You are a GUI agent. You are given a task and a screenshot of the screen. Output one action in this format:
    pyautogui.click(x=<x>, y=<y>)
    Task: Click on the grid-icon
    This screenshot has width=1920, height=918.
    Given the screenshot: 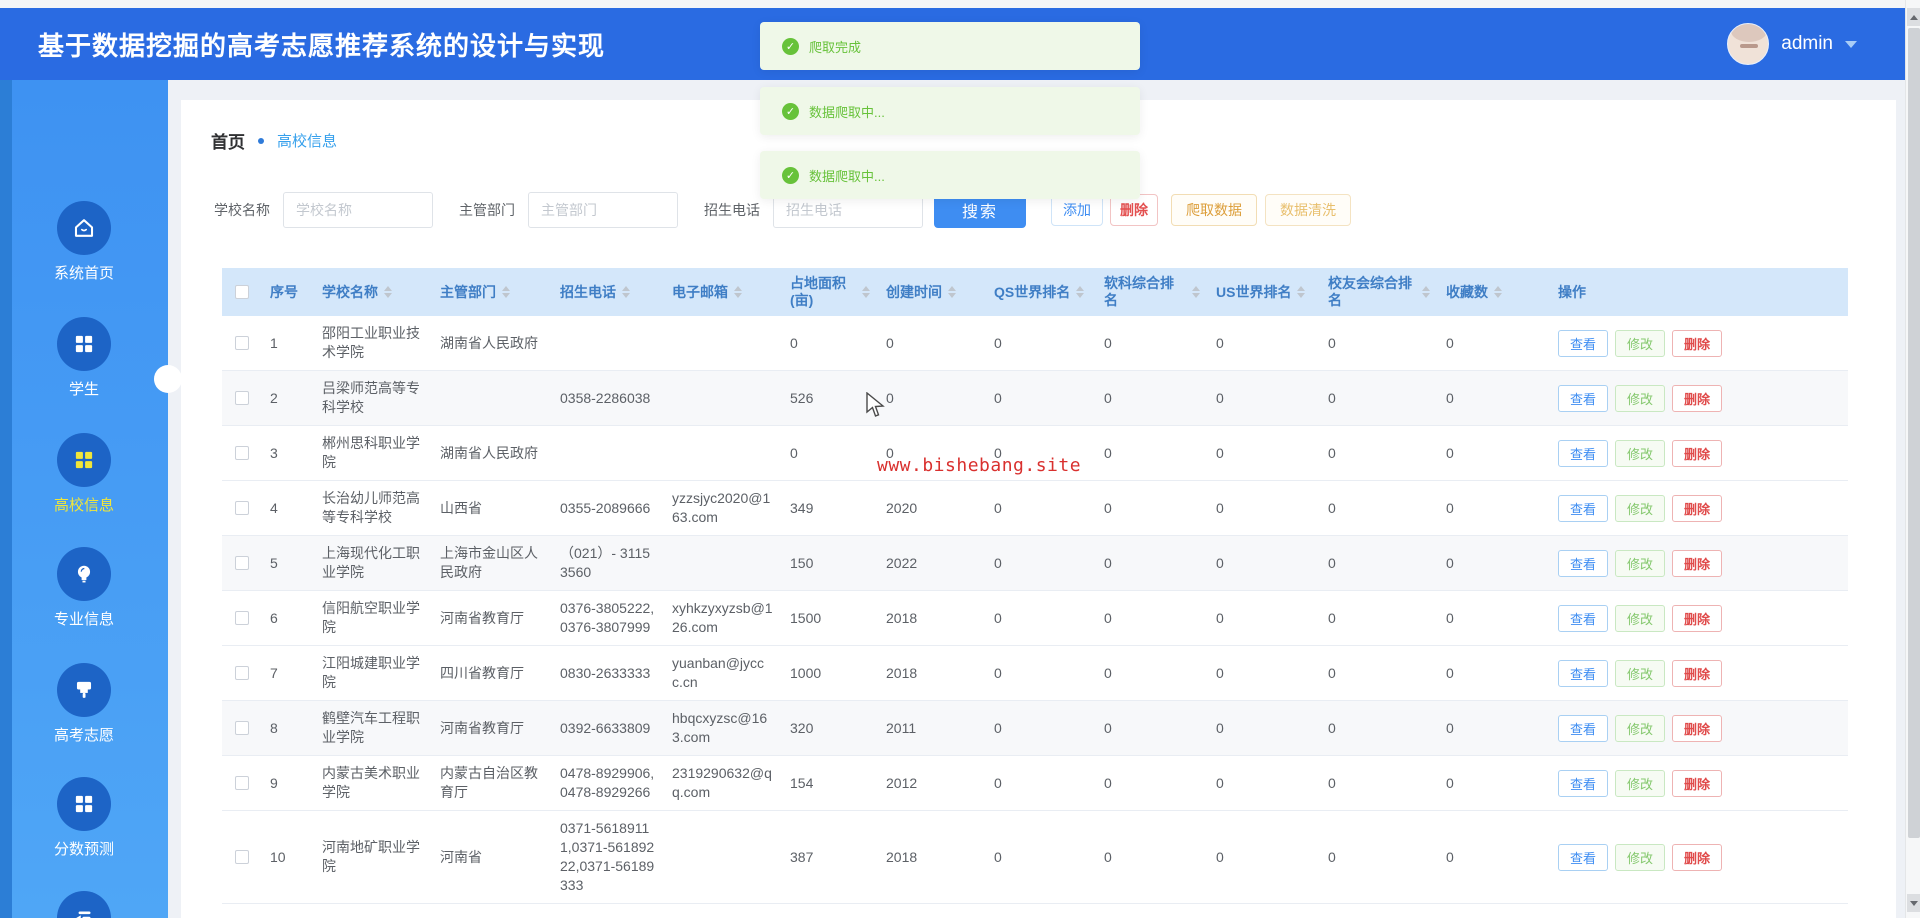 What is the action you would take?
    pyautogui.click(x=84, y=344)
    